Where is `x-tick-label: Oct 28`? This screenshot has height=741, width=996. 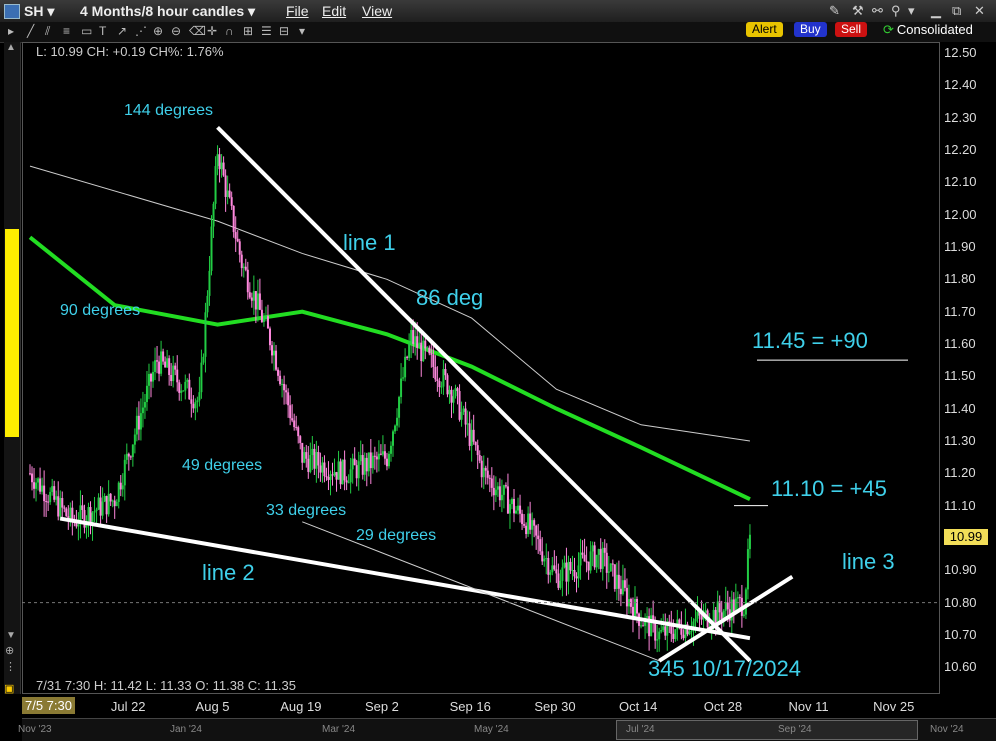 x-tick-label: Oct 28 is located at coordinates (723, 706).